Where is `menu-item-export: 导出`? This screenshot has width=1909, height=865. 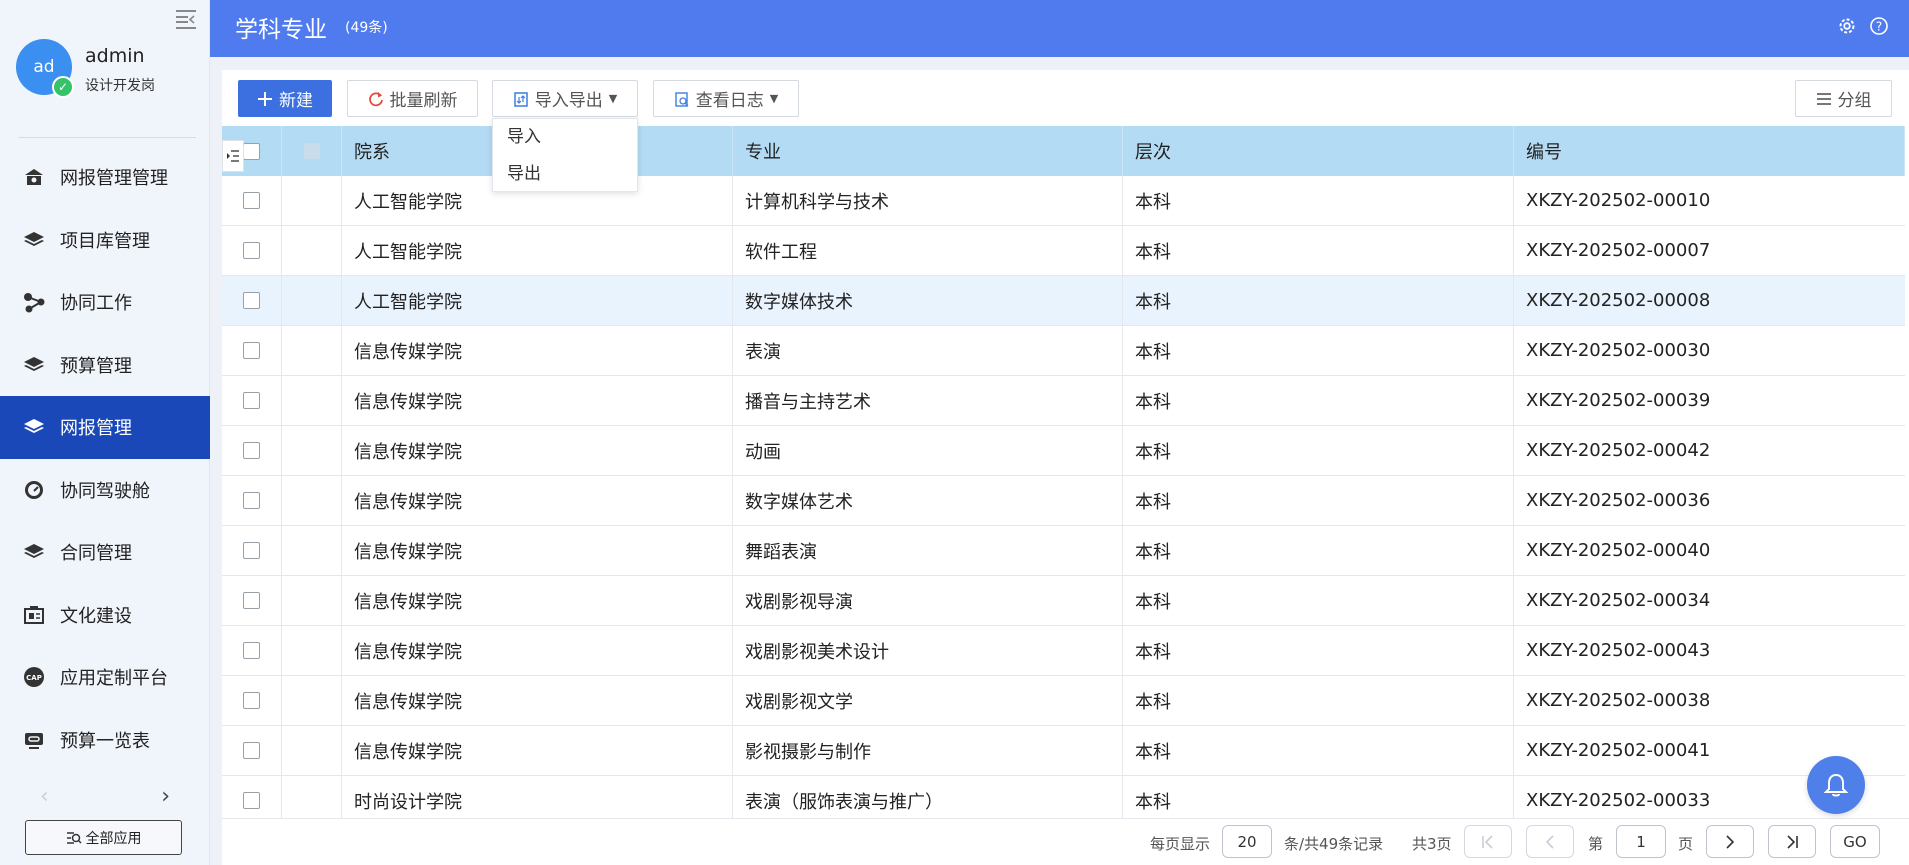
menu-item-export: 导出 is located at coordinates (565, 174).